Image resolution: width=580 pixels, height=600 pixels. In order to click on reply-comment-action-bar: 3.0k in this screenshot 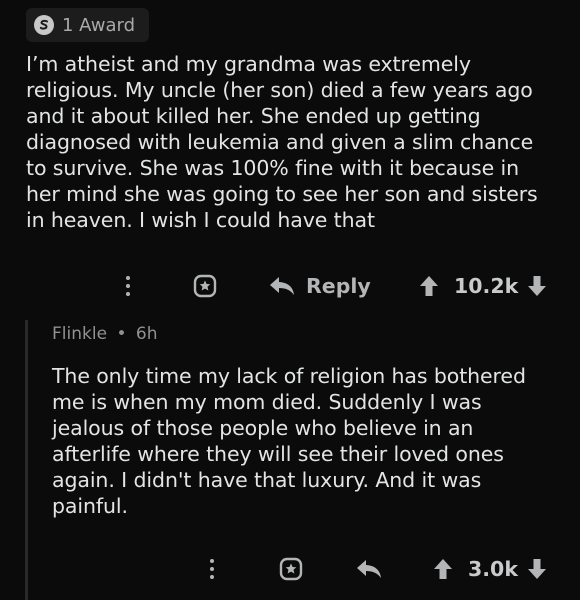, I will do `click(290, 569)`.